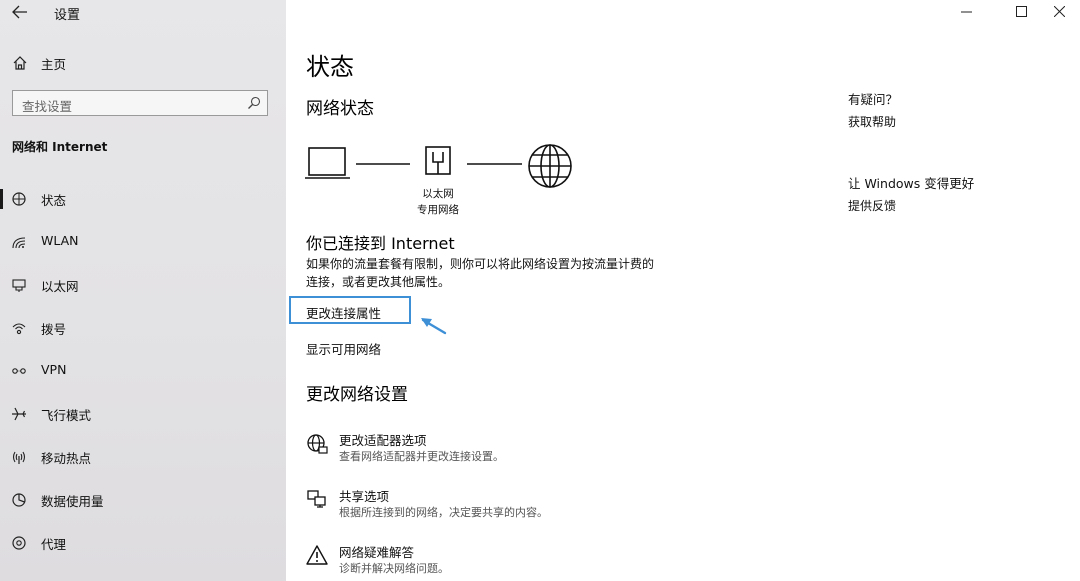  Describe the element at coordinates (872, 121) in the screenshot. I see `get-help-link: 获取帮助` at that location.